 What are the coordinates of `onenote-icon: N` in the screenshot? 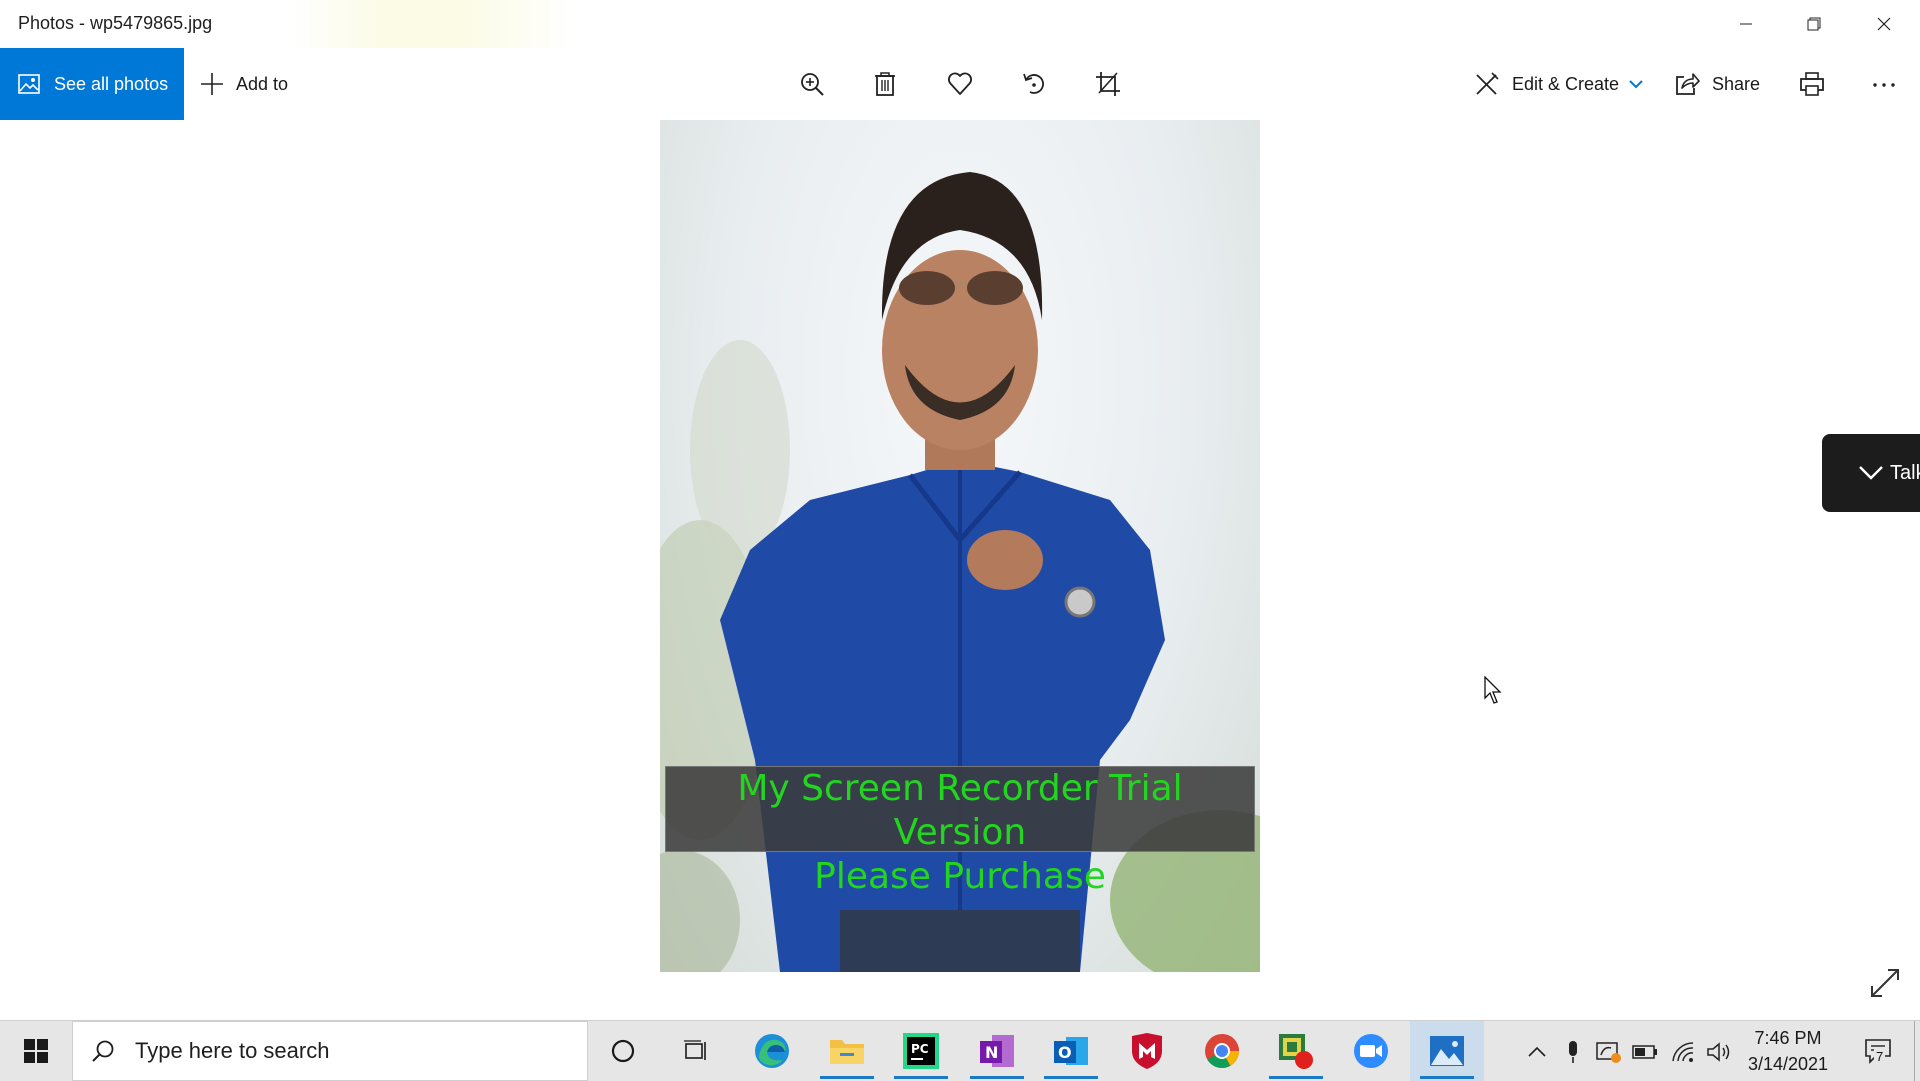 It's located at (997, 1051).